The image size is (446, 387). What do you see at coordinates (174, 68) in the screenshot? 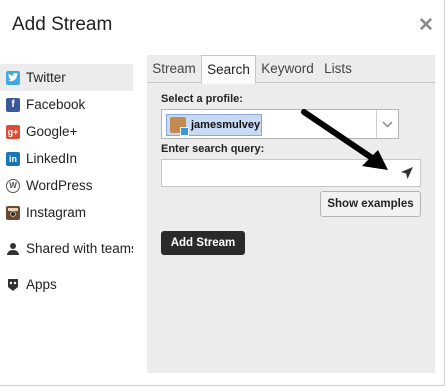
I see `tab-stream: Stream` at bounding box center [174, 68].